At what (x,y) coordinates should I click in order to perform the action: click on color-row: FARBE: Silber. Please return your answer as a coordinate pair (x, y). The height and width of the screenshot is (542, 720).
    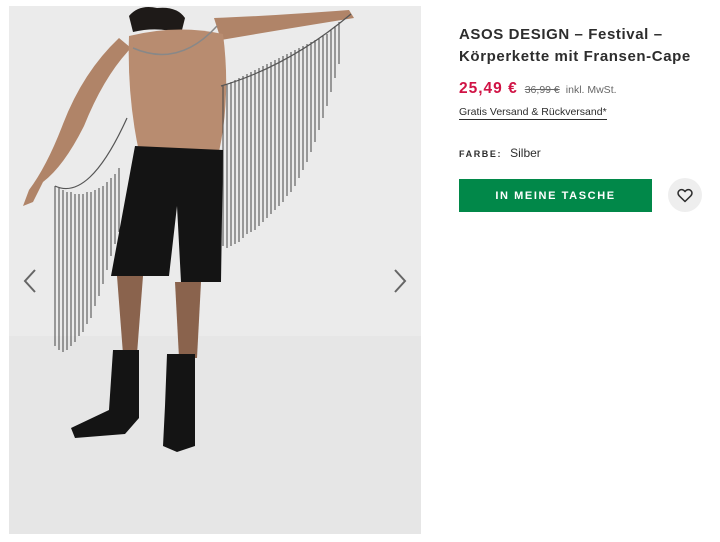
    Looking at the image, I should click on (579, 153).